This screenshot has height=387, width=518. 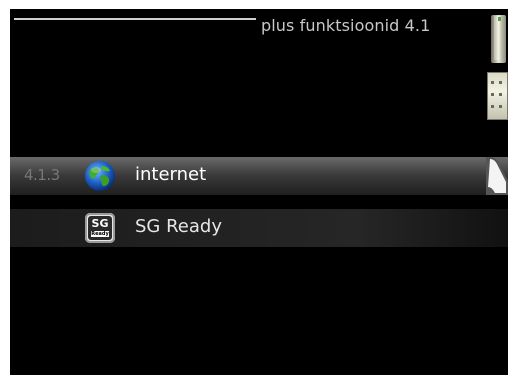 I want to click on sg-ready-icon-subtext: Ready, so click(x=100, y=234).